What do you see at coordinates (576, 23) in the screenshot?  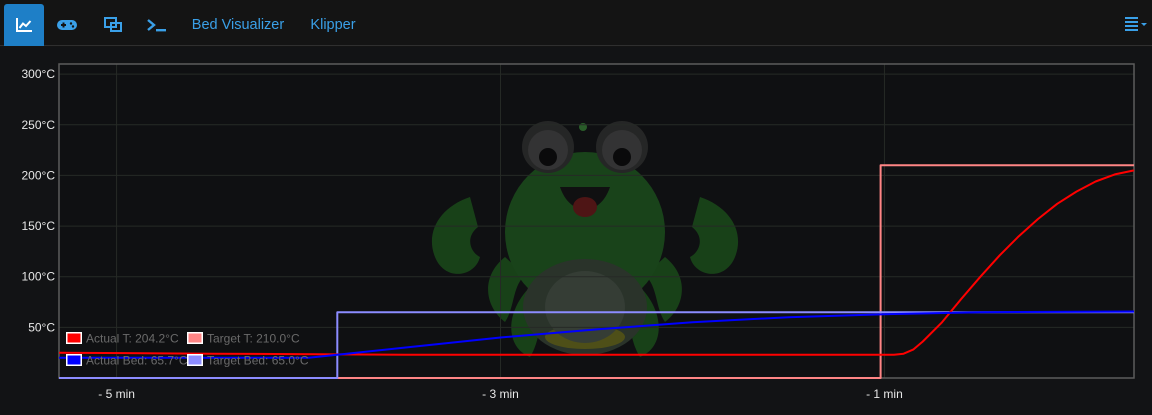 I see `tab-bar: Bed Visualizer Klipper` at bounding box center [576, 23].